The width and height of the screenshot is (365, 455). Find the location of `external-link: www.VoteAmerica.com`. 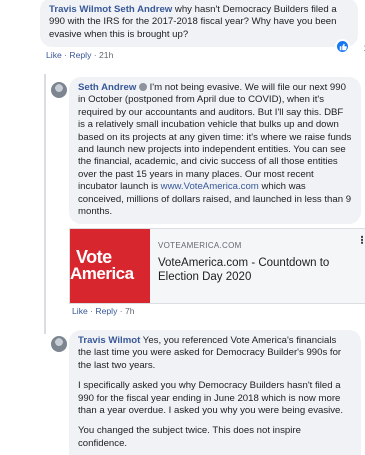

external-link: www.VoteAmerica.com is located at coordinates (210, 186).